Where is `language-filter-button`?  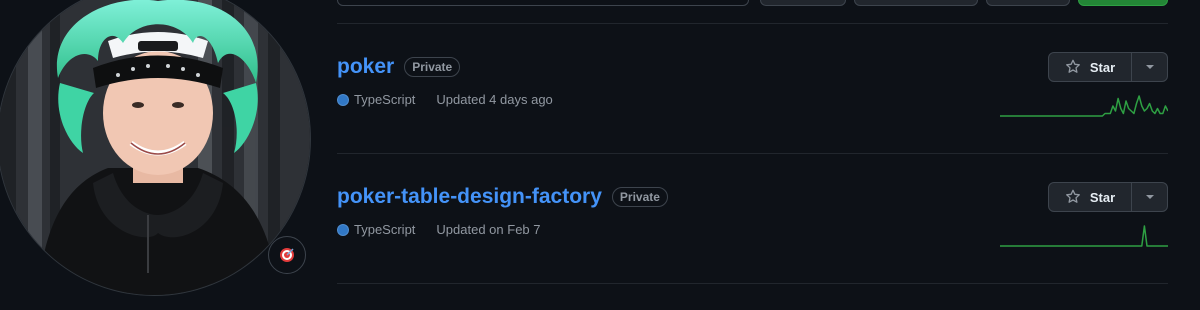
language-filter-button is located at coordinates (916, 3).